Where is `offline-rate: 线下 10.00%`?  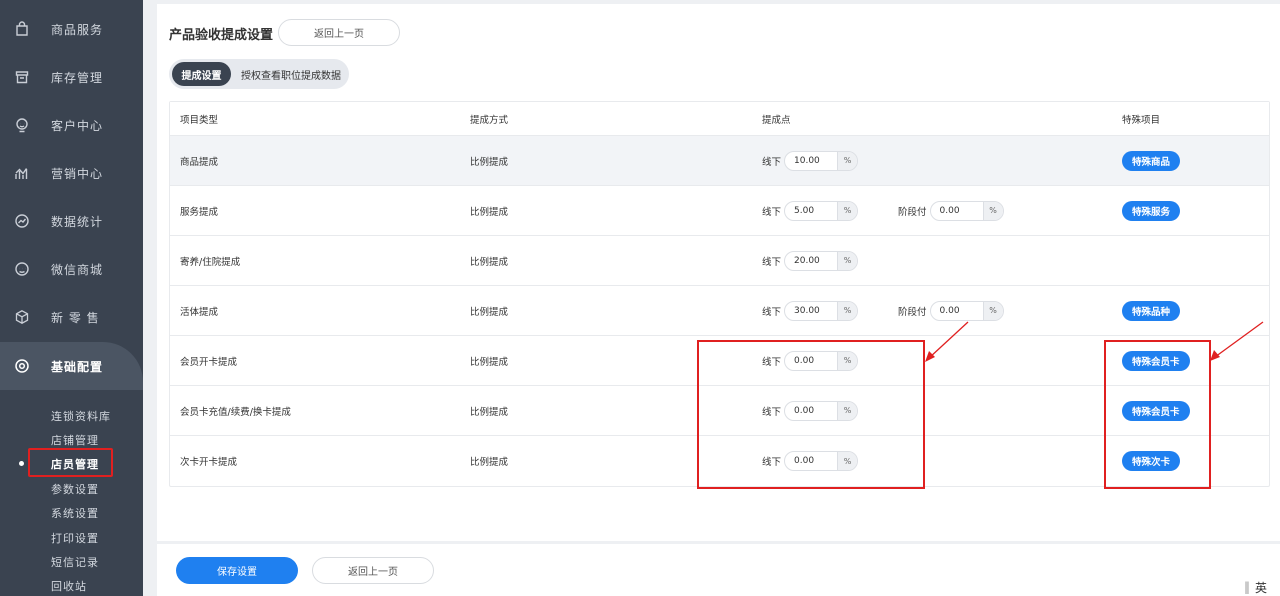
offline-rate: 线下 10.00% is located at coordinates (810, 160).